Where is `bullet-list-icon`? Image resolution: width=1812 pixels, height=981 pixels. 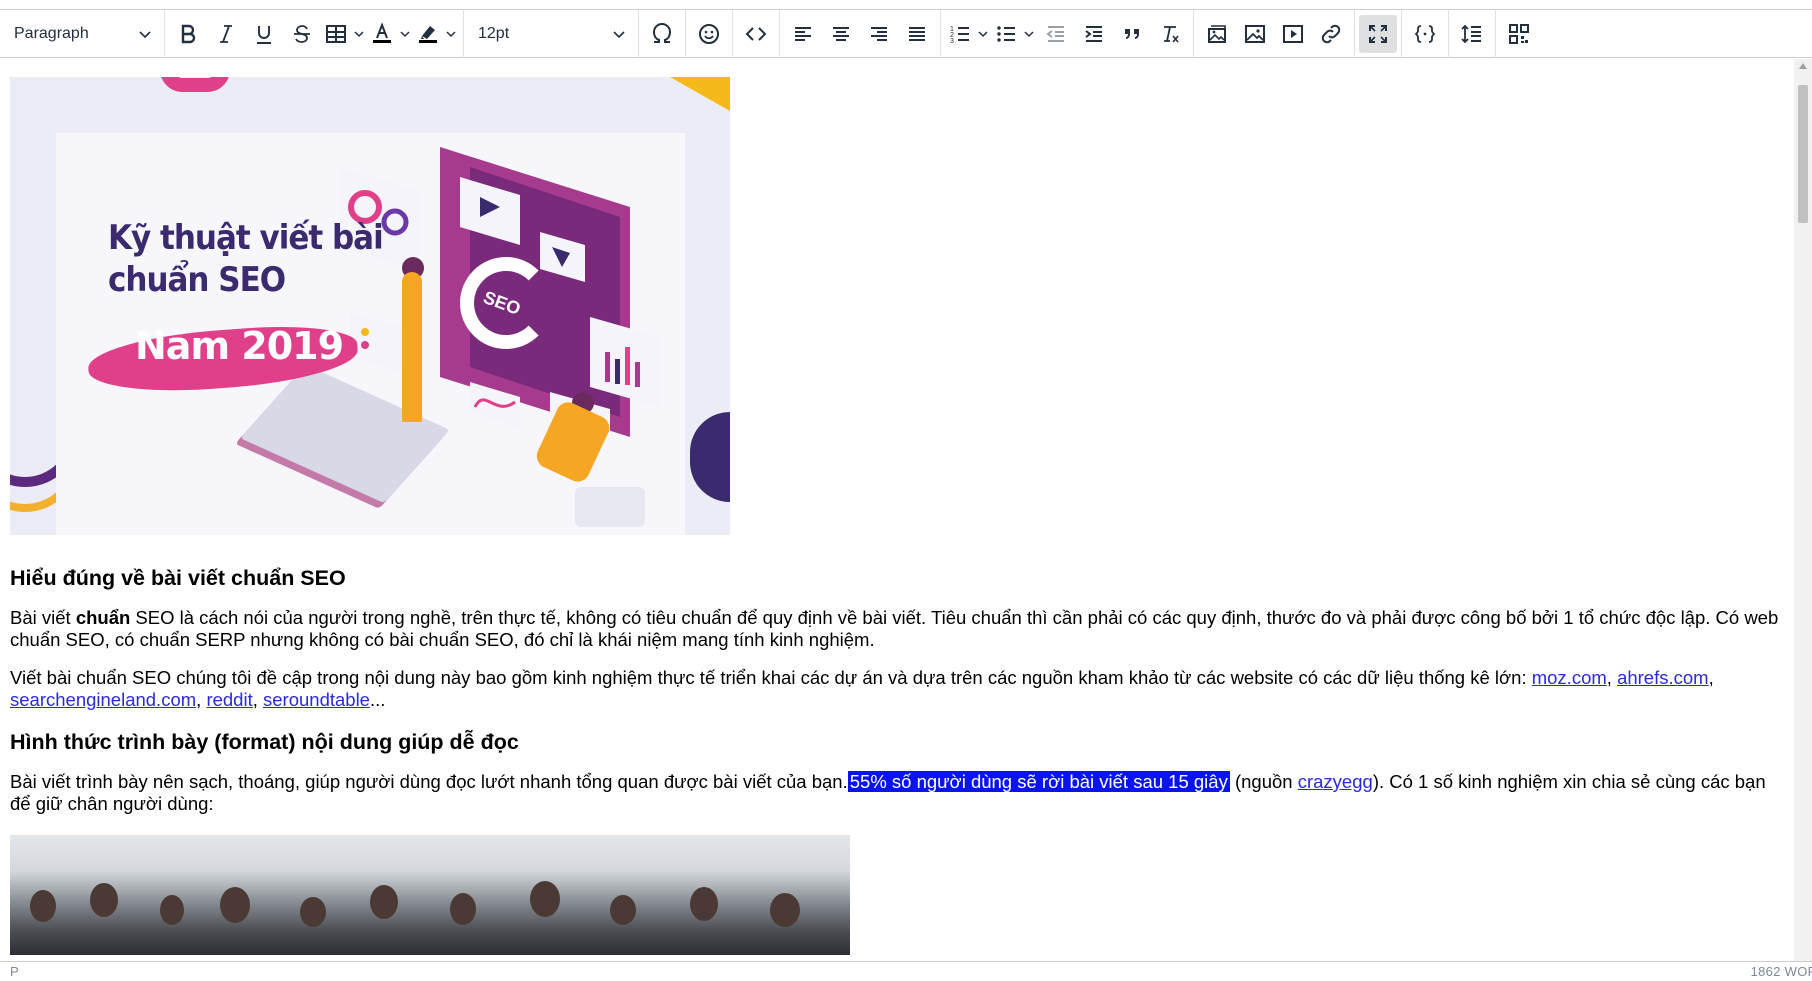 bullet-list-icon is located at coordinates (1006, 33).